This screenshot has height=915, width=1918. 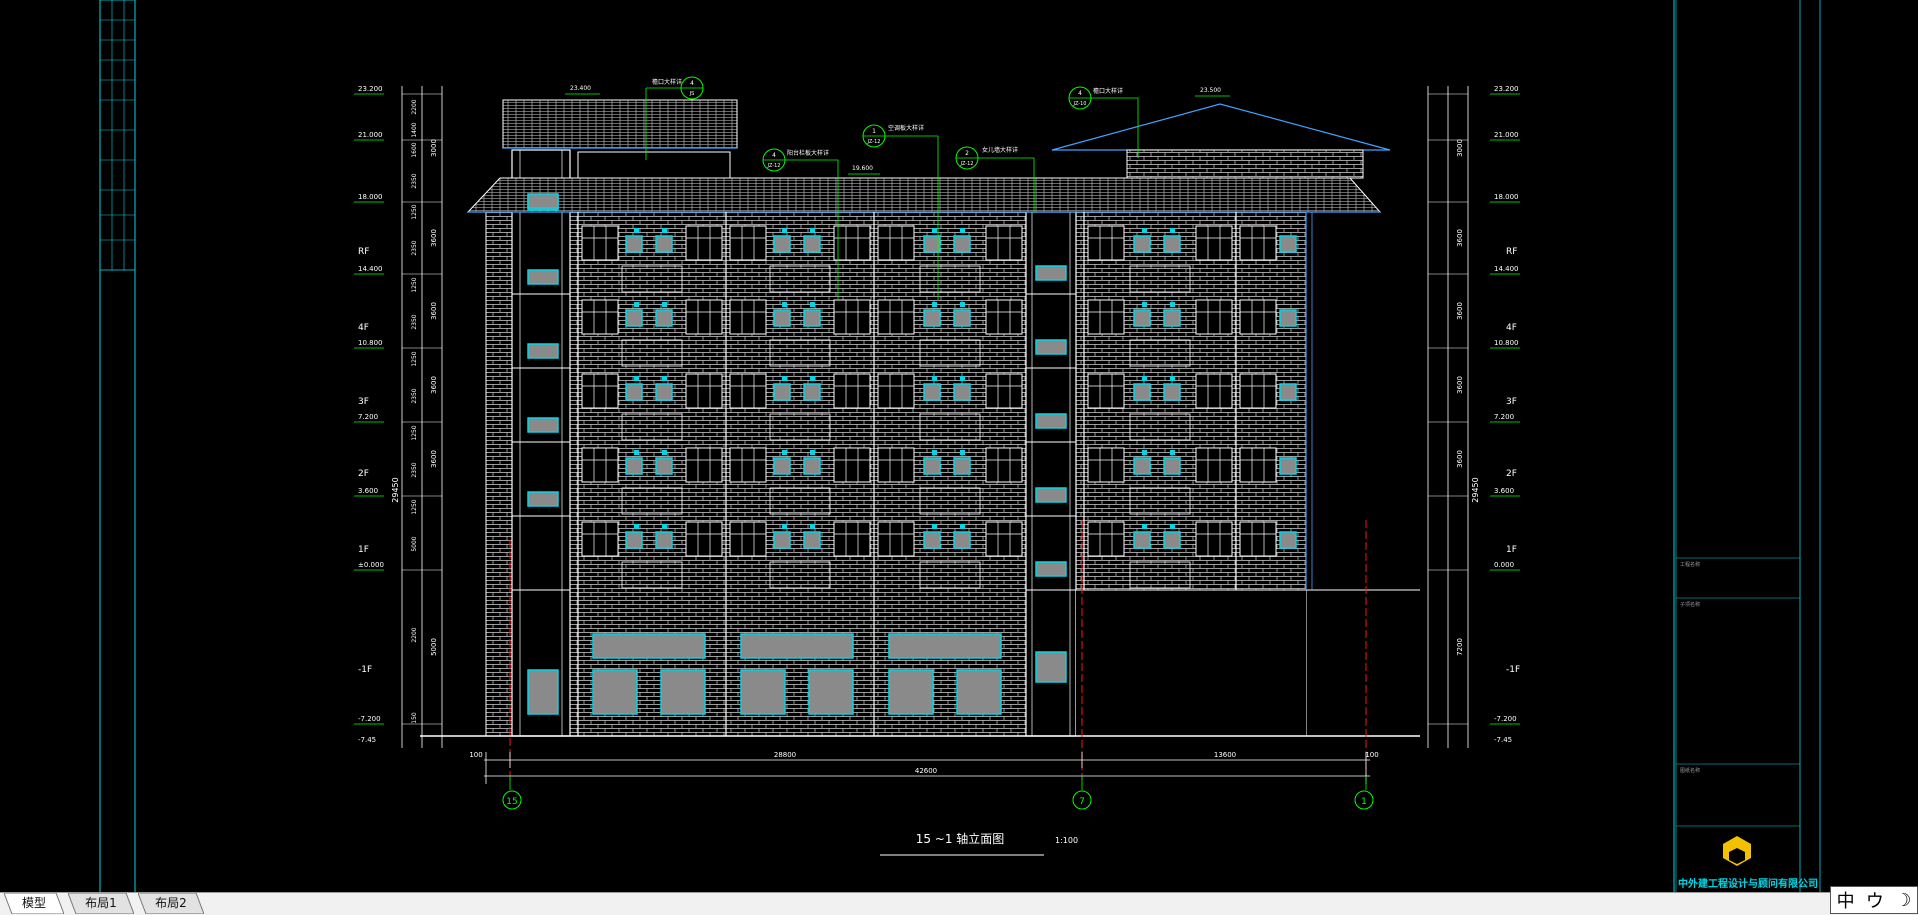 I want to click on callout-1-text: 檐口大样详, so click(x=667, y=82).